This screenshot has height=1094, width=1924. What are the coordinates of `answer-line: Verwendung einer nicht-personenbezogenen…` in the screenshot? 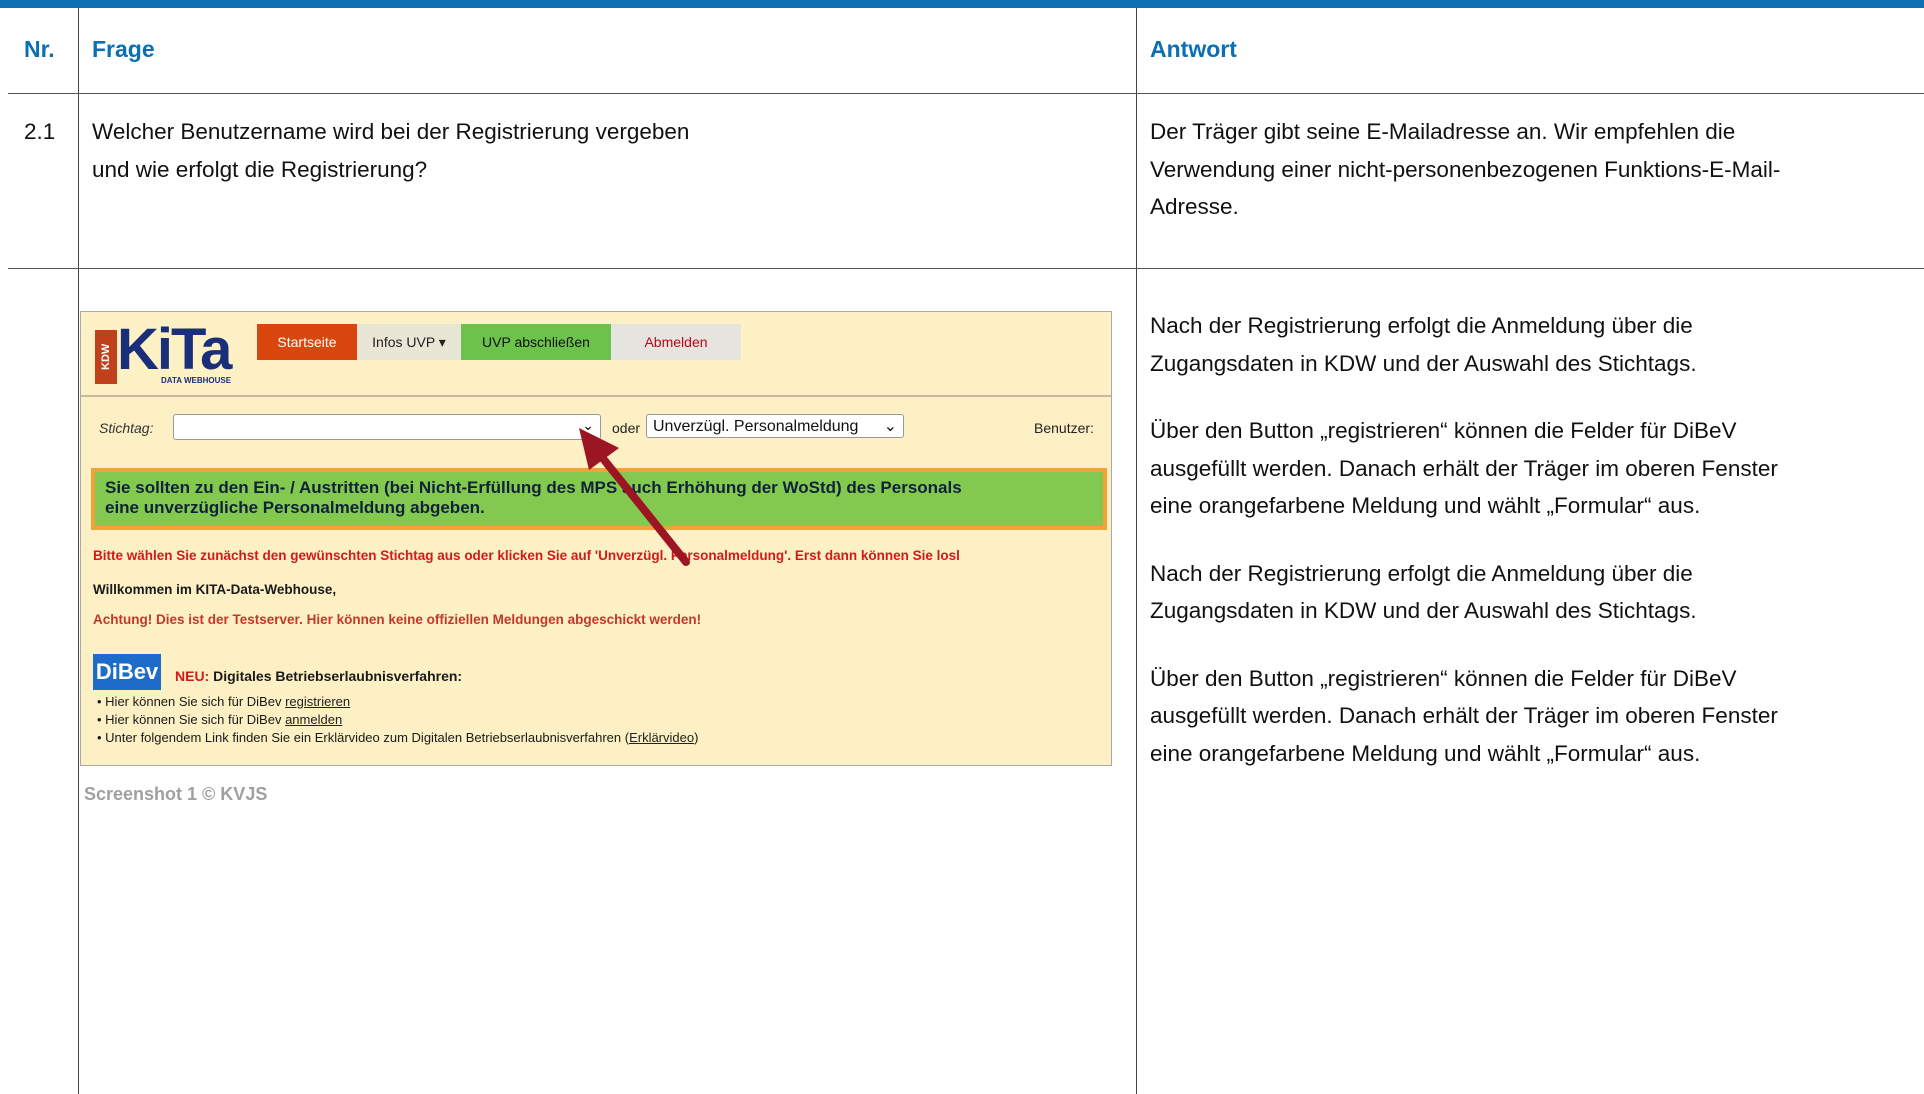 It's located at (1465, 169).